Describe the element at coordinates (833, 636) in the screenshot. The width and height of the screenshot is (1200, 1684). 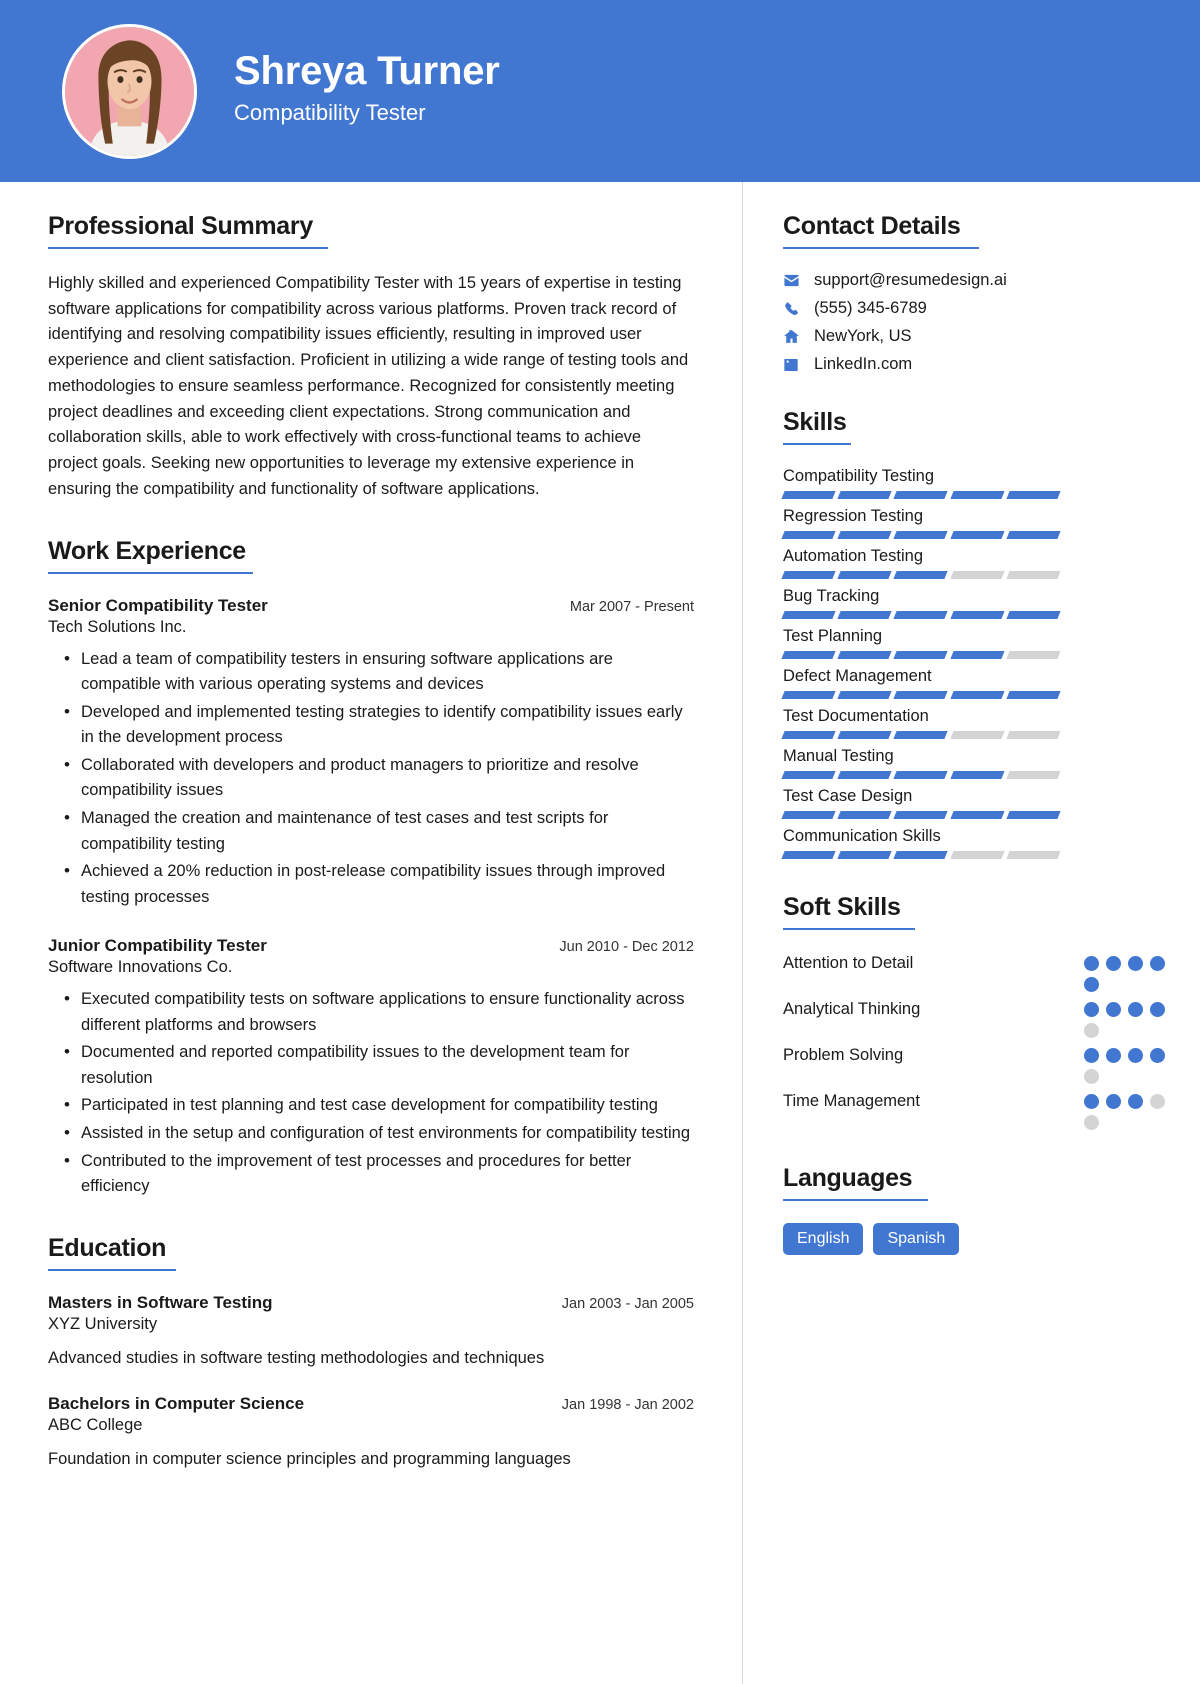
I see `skill-label: Test Planning` at that location.